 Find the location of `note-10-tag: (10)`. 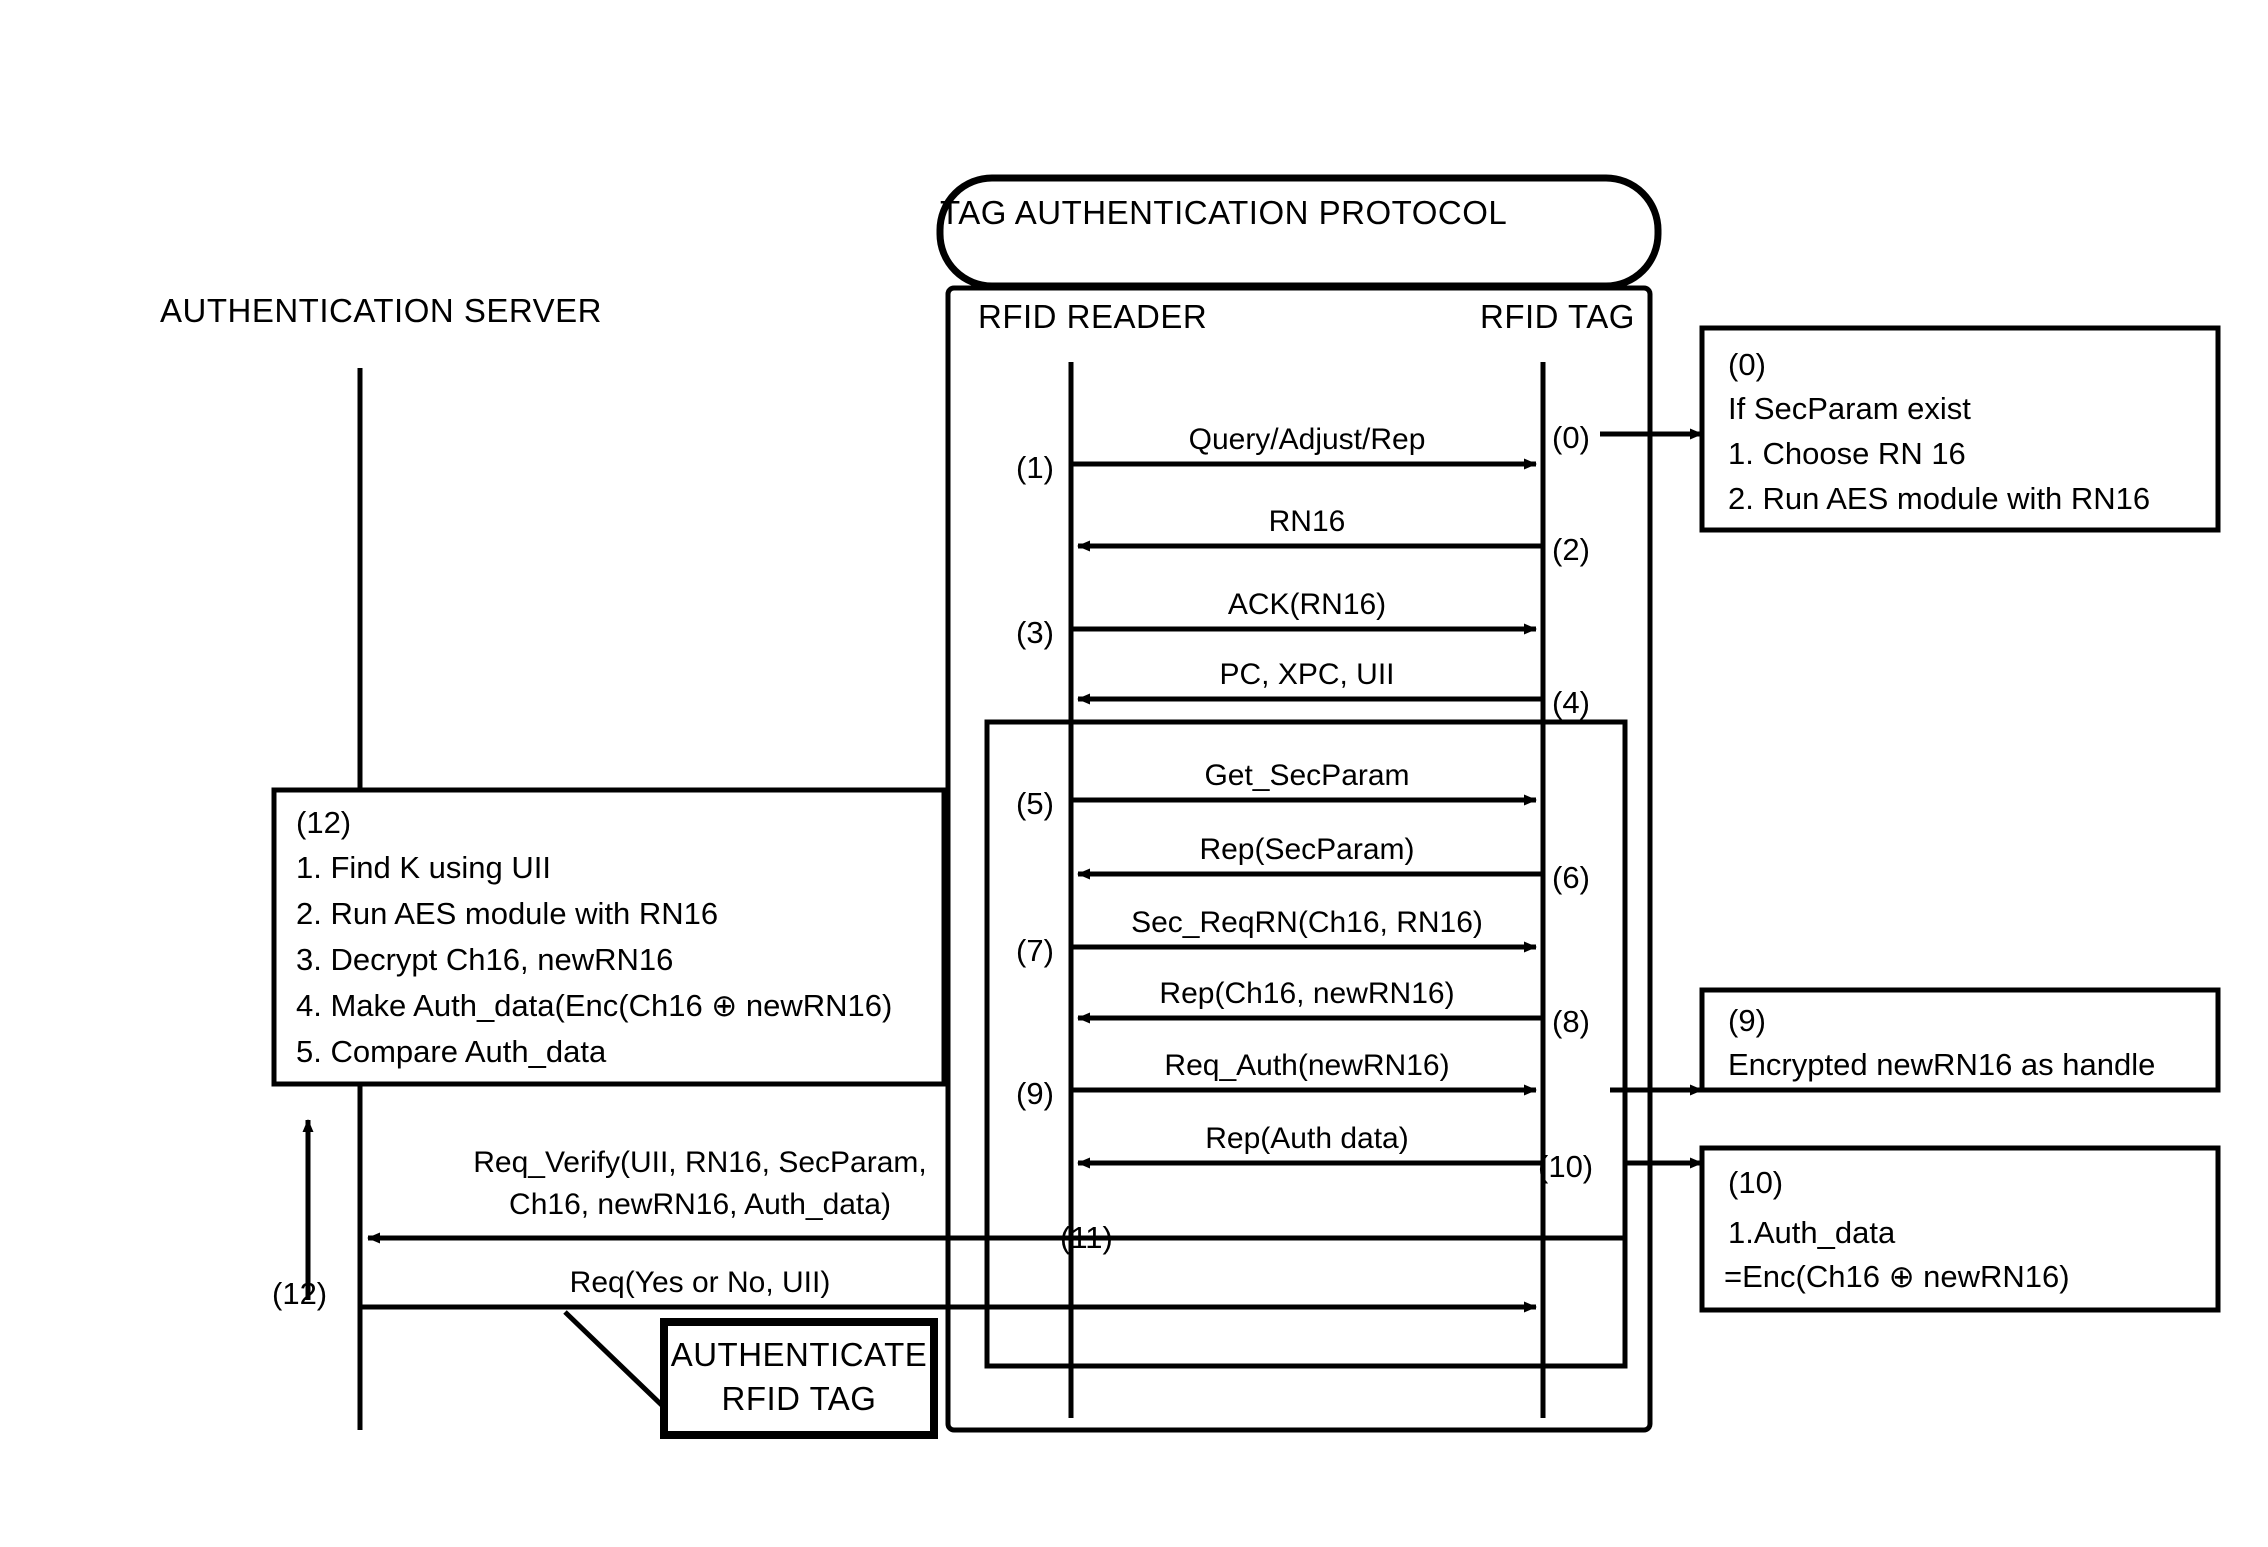

note-10-tag: (10) is located at coordinates (1756, 1182).